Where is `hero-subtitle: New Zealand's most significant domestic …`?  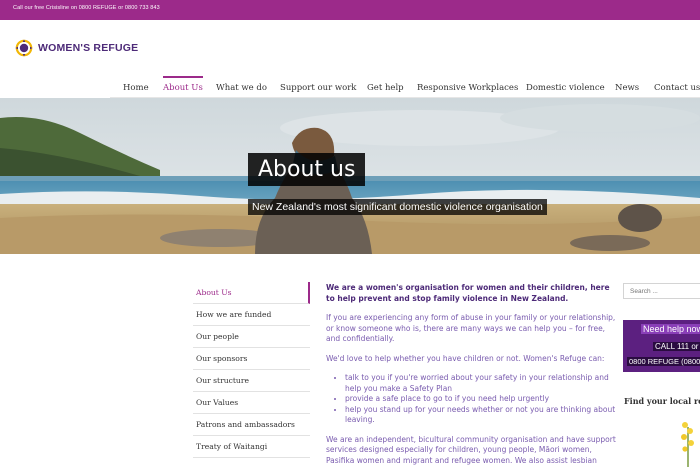 hero-subtitle: New Zealand's most significant domestic … is located at coordinates (397, 207).